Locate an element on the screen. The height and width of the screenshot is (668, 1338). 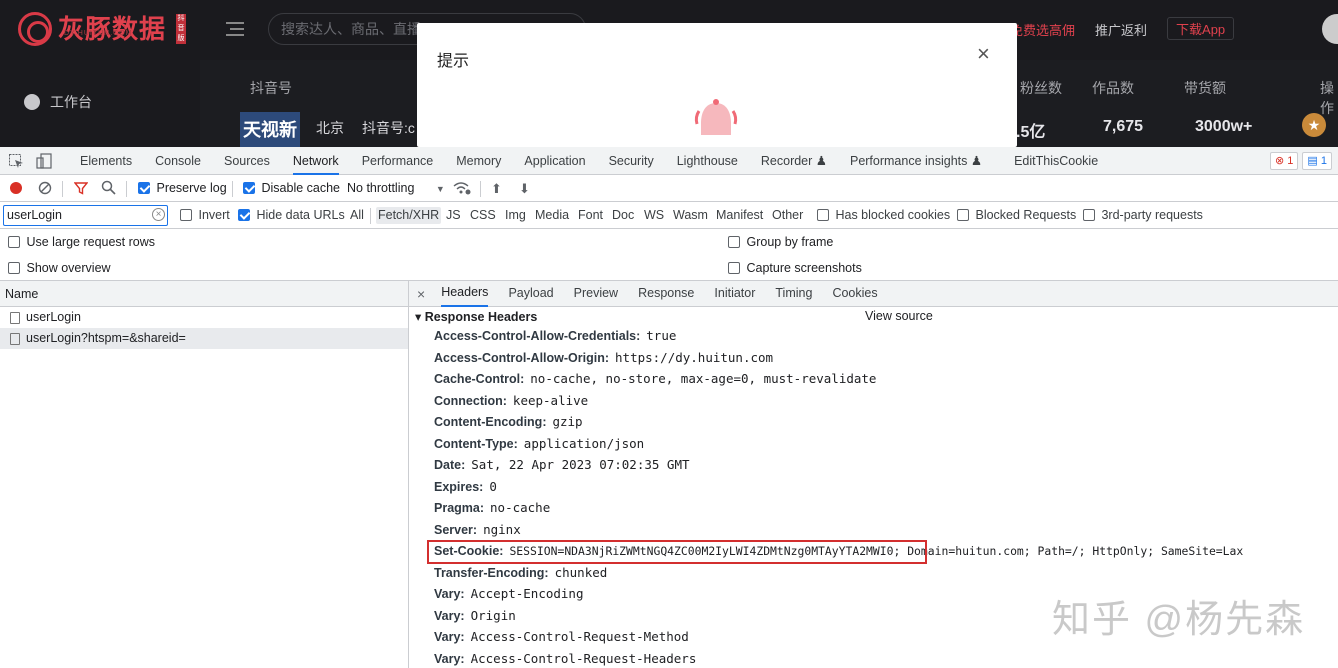
import-har-icon: ⬆ is located at coordinates (496, 189).